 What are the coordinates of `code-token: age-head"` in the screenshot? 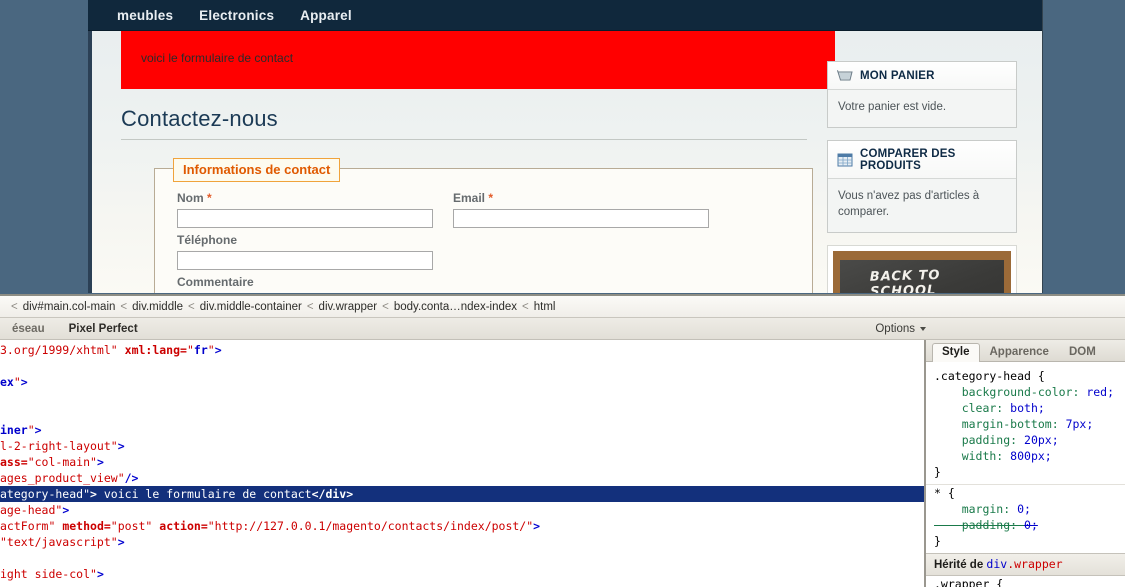 It's located at (31, 510).